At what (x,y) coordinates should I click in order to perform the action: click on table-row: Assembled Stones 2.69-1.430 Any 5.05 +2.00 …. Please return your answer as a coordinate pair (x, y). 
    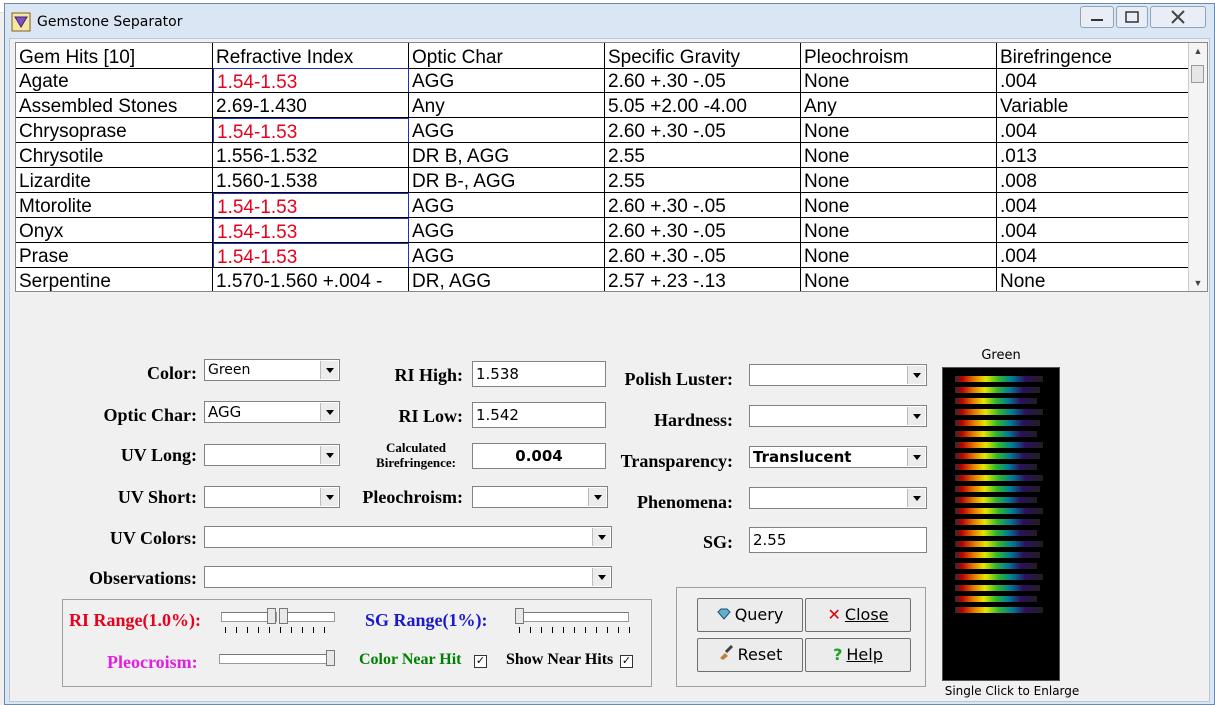
    Looking at the image, I should click on (602, 105).